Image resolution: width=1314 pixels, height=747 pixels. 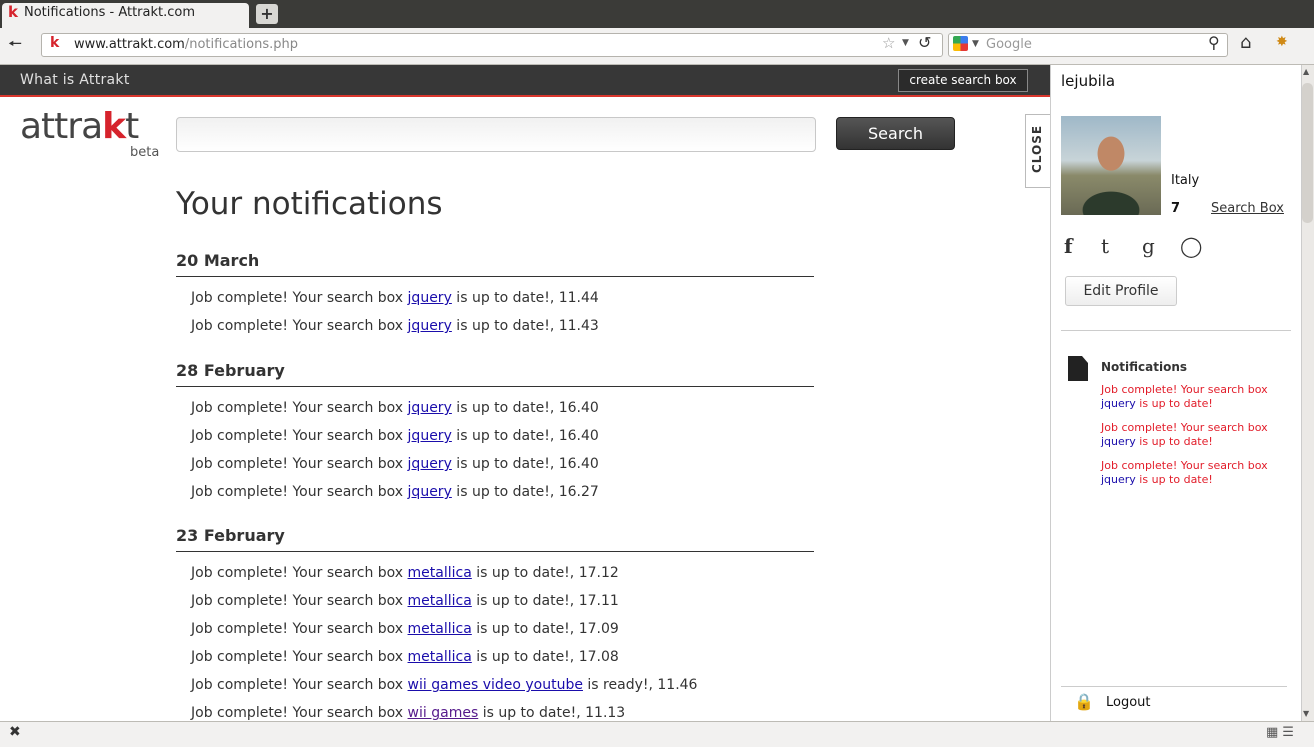 What do you see at coordinates (1245, 42) in the screenshot?
I see `home-icon: ⌂` at bounding box center [1245, 42].